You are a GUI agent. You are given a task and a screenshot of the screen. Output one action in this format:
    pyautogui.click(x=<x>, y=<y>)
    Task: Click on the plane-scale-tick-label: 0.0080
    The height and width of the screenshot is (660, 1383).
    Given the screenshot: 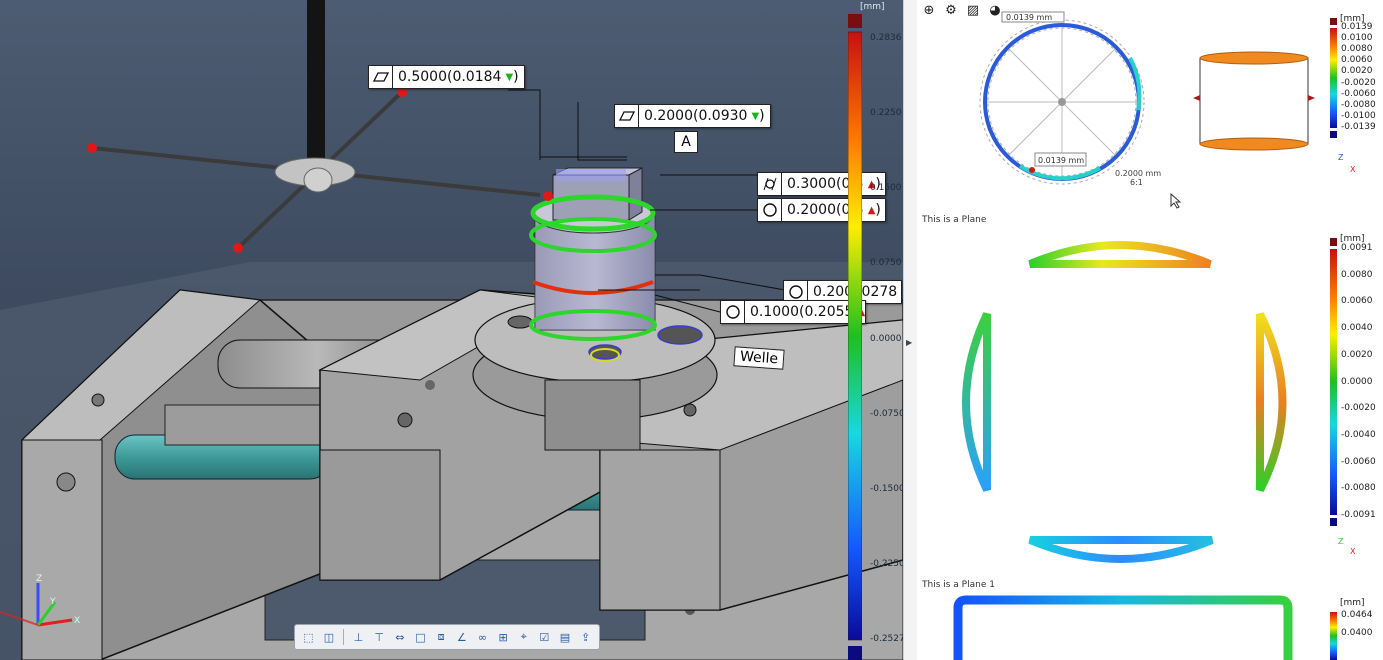 What is the action you would take?
    pyautogui.click(x=1357, y=274)
    